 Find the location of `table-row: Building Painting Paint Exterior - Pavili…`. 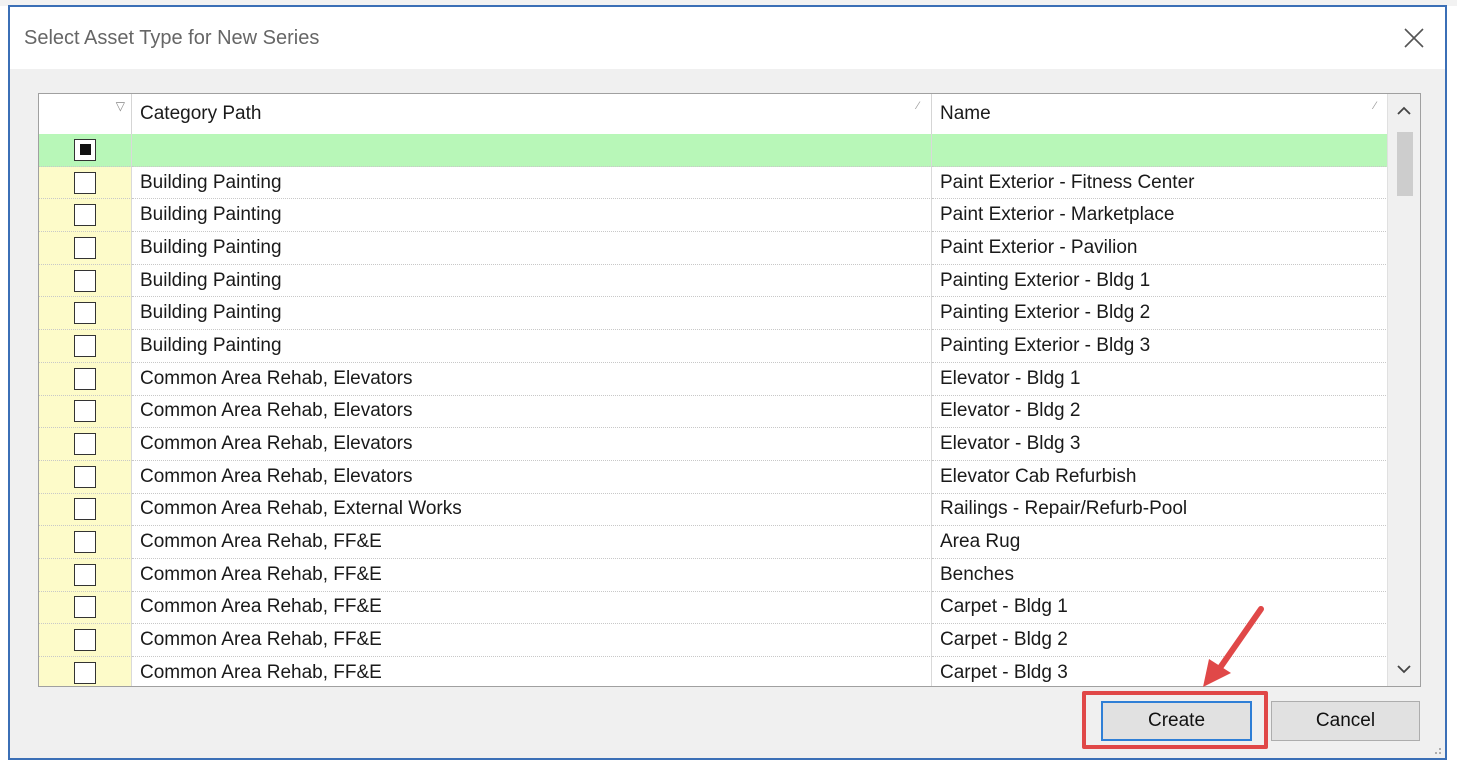

table-row: Building Painting Paint Exterior - Pavili… is located at coordinates (713, 248).